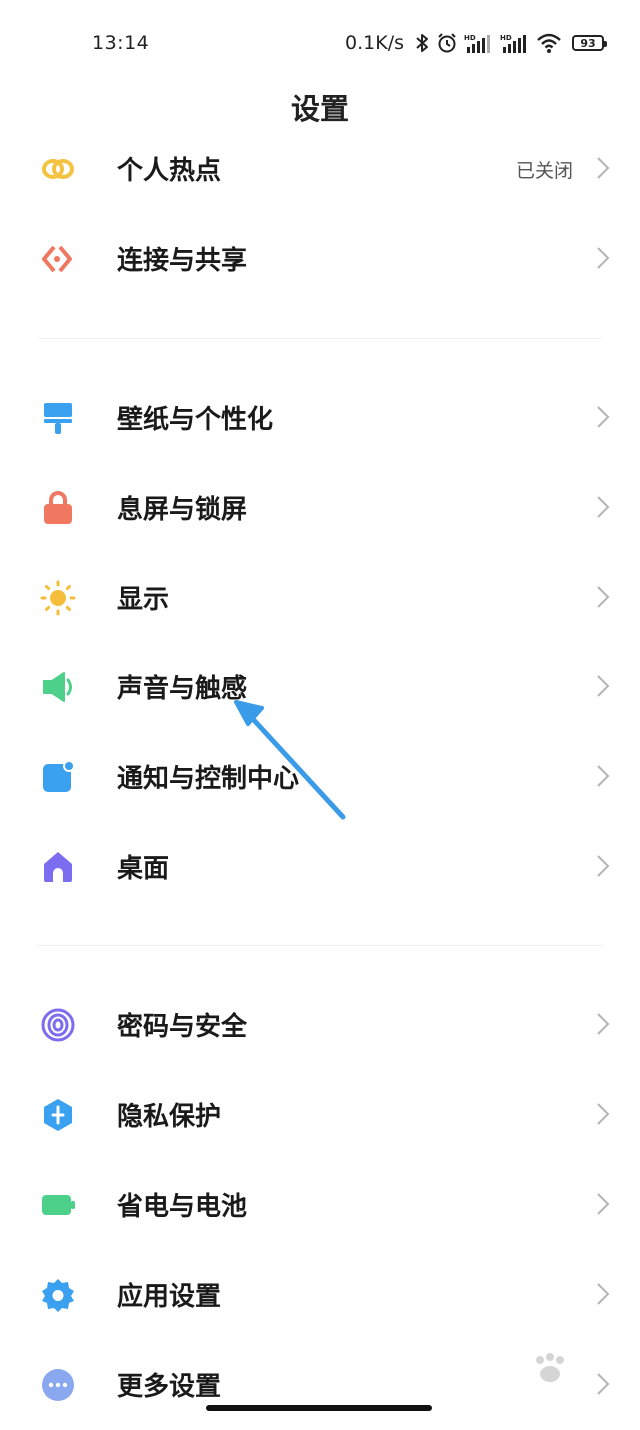  What do you see at coordinates (320, 1205) in the screenshot?
I see `settings-item-battery: 省电与电池` at bounding box center [320, 1205].